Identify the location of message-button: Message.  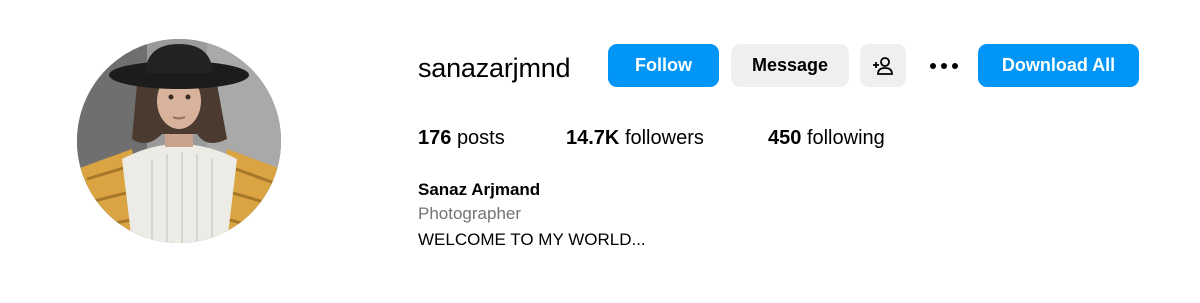
(790, 65).